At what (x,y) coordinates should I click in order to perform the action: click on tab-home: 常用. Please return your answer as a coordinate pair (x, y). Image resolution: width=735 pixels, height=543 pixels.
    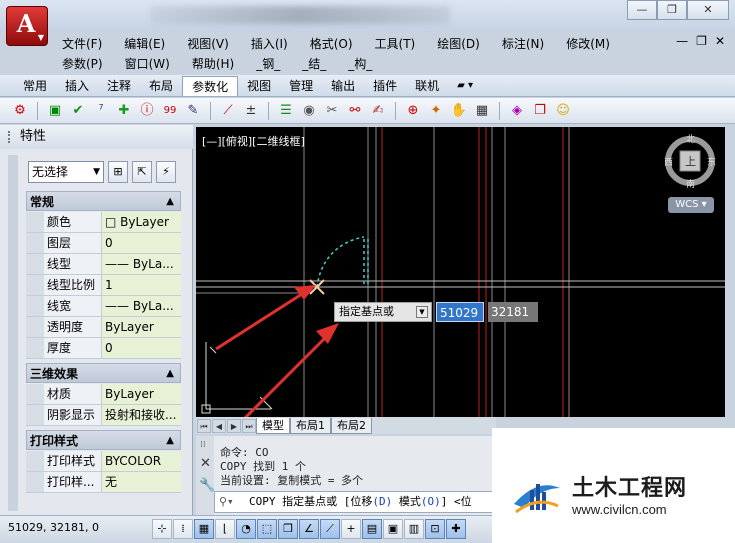
    Looking at the image, I should click on (35, 86).